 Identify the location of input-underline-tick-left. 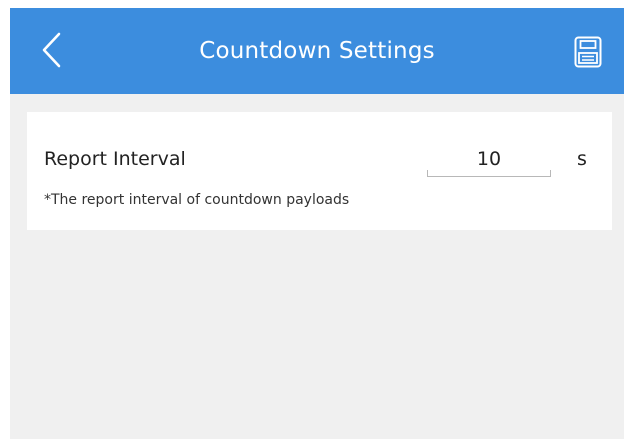
(427, 173).